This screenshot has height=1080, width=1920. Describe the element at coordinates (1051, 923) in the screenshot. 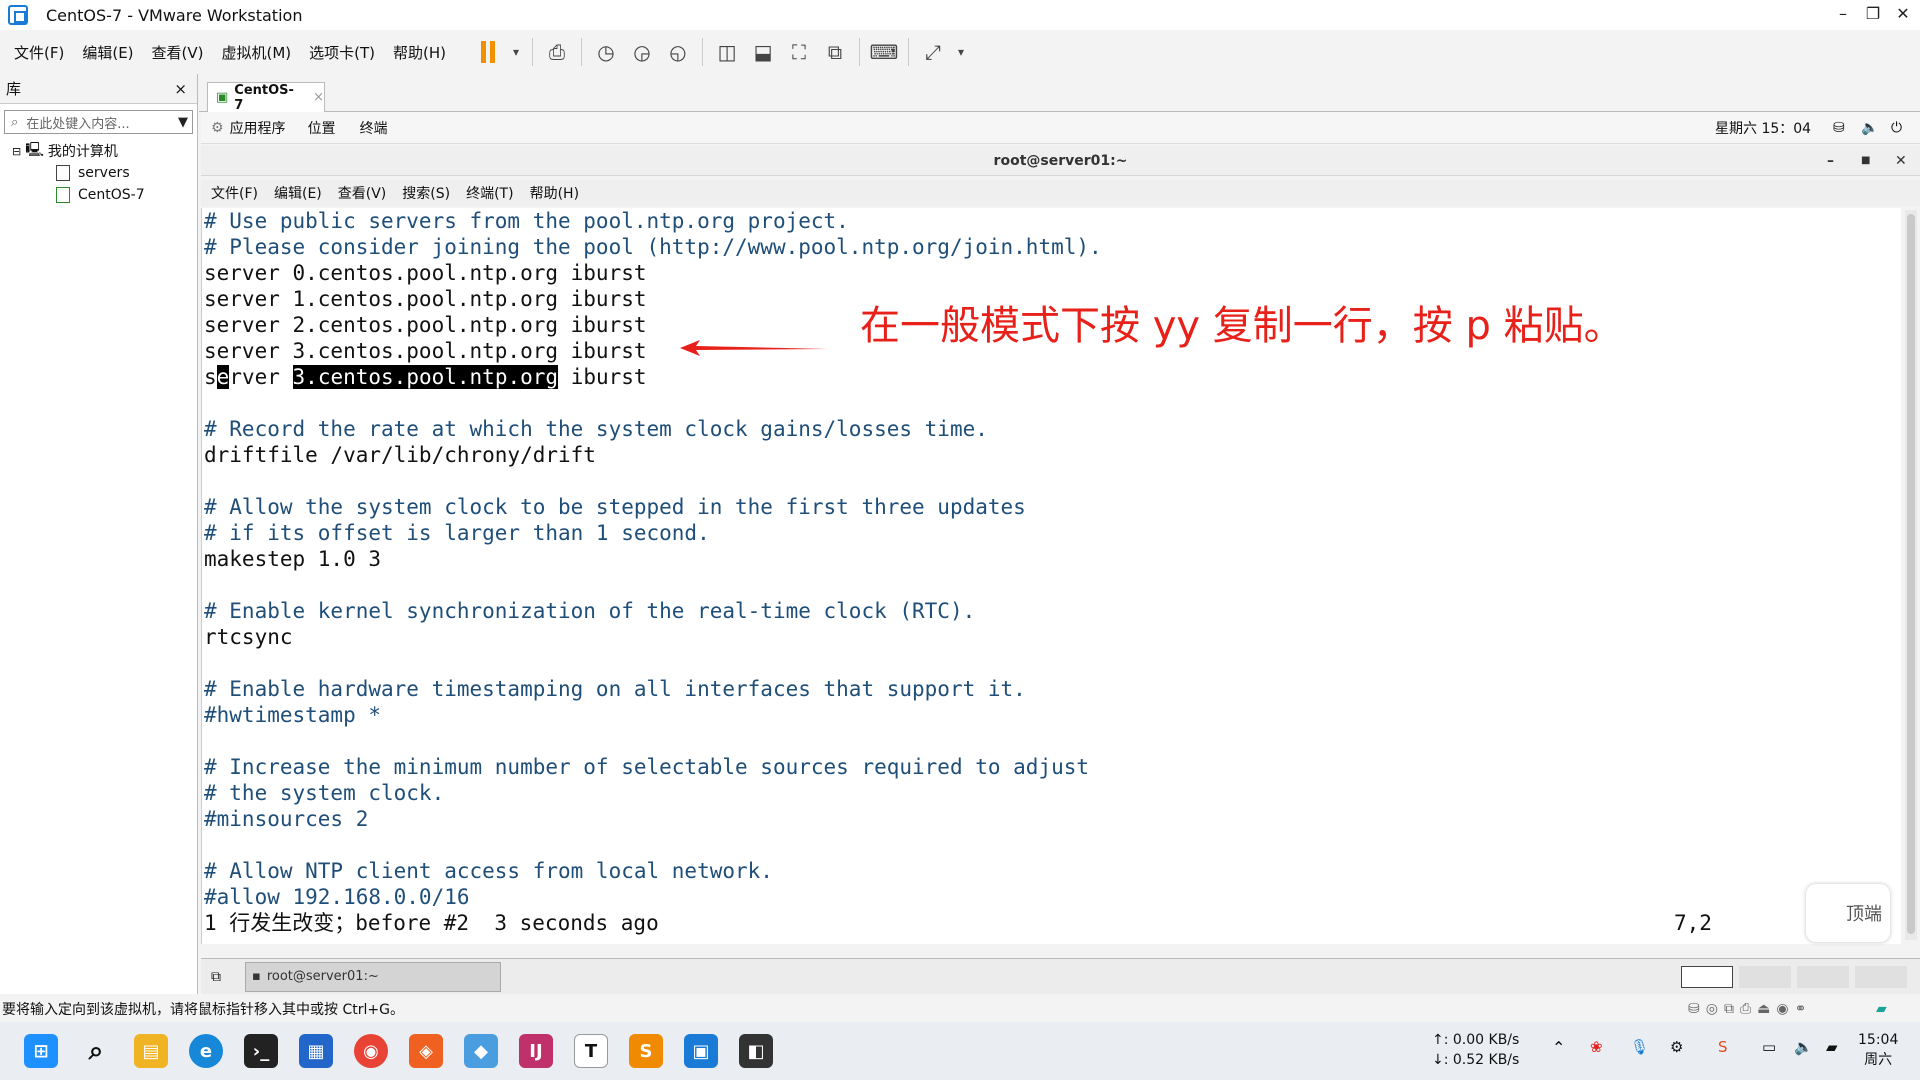

I see `vim-status-line: 1 行发生改变；before #2 3 seconds ago 7,2` at that location.